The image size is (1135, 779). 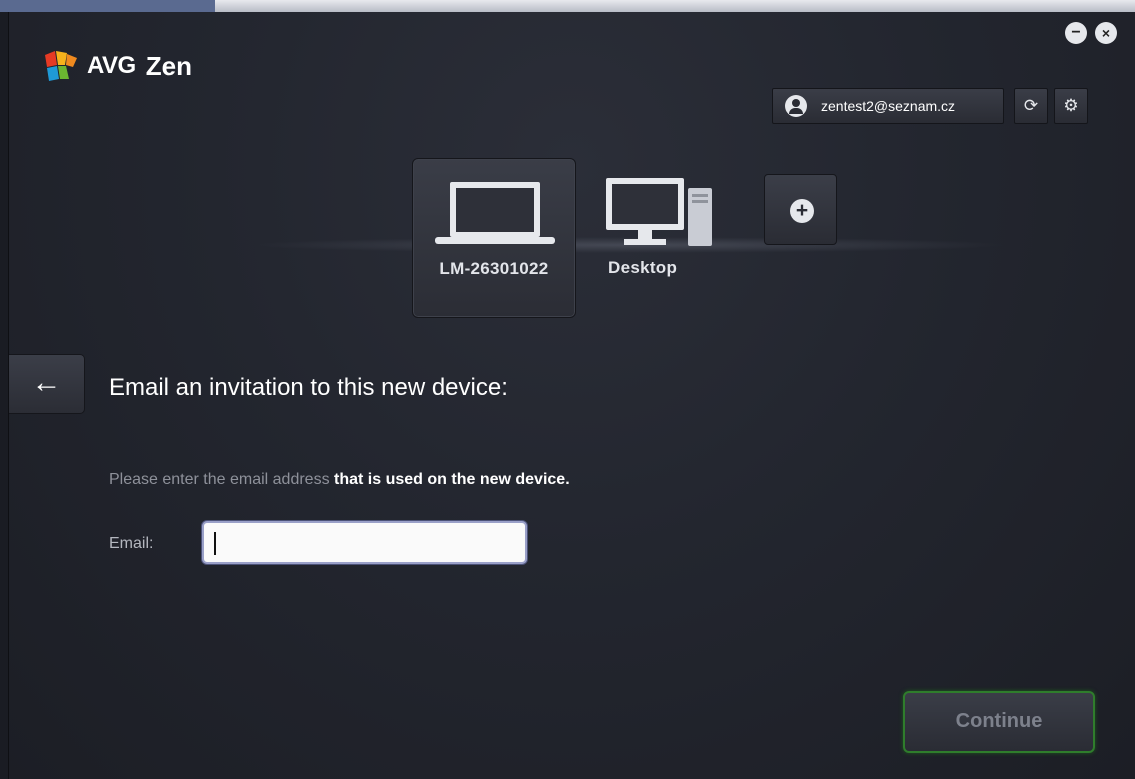 What do you see at coordinates (999, 722) in the screenshot?
I see `continue-button: Continue` at bounding box center [999, 722].